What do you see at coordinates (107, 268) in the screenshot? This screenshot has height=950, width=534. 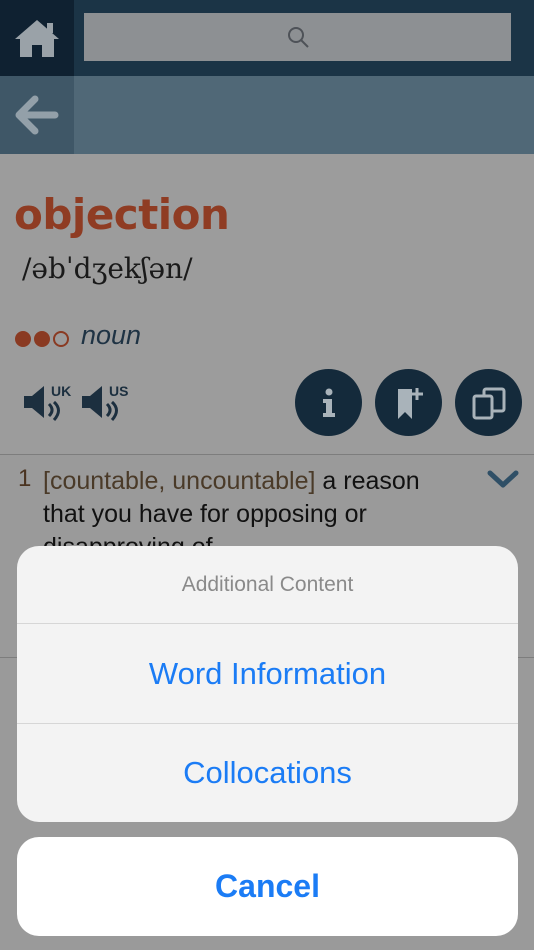 I see `pronunciation: /əbˈdʒekʃən/` at bounding box center [107, 268].